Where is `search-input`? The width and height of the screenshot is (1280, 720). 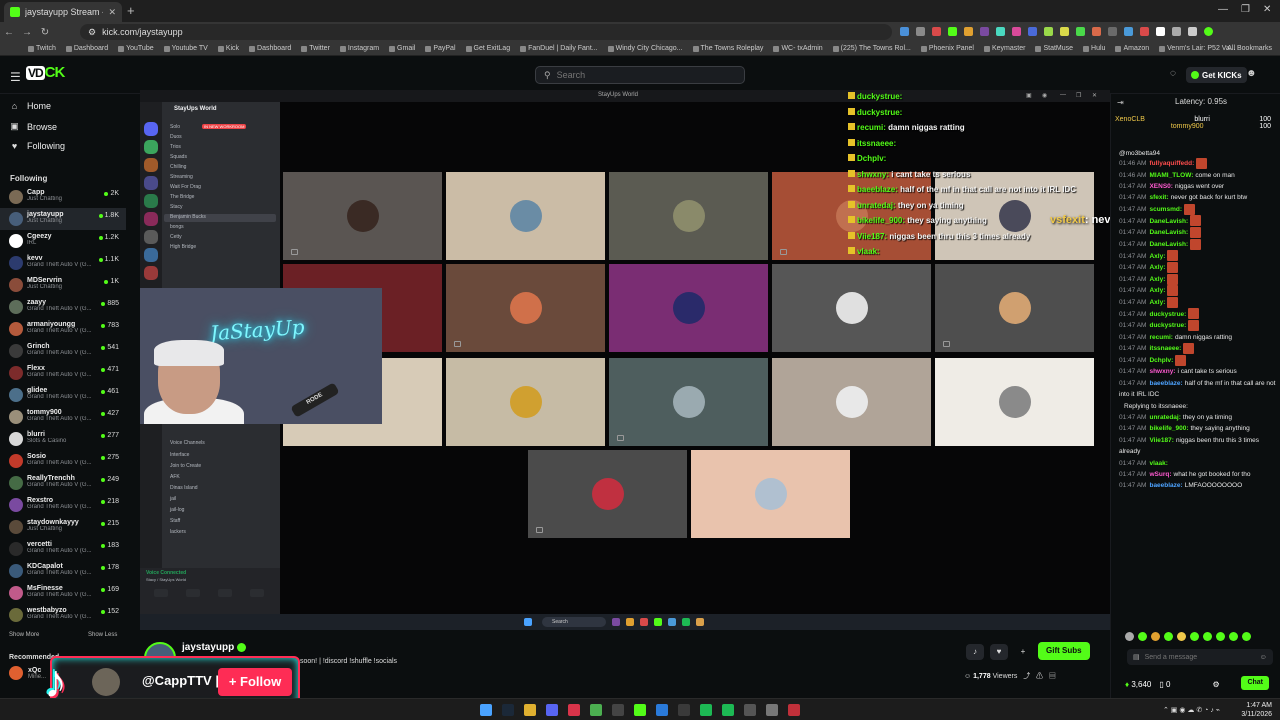
search-input is located at coordinates (641, 75).